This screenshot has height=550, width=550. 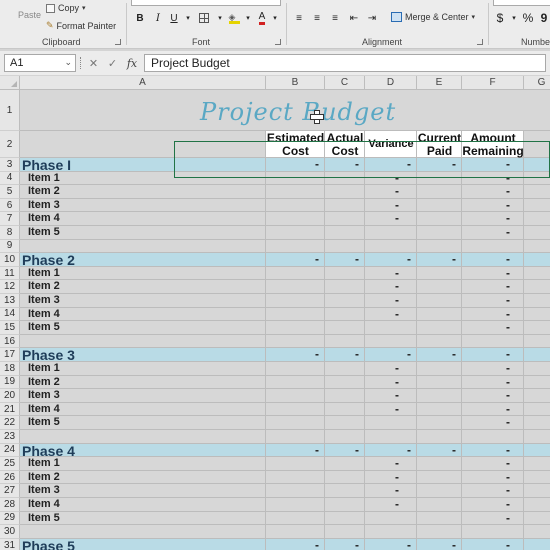 What do you see at coordinates (299, 18) in the screenshot?
I see `align-left-icon: ≡` at bounding box center [299, 18].